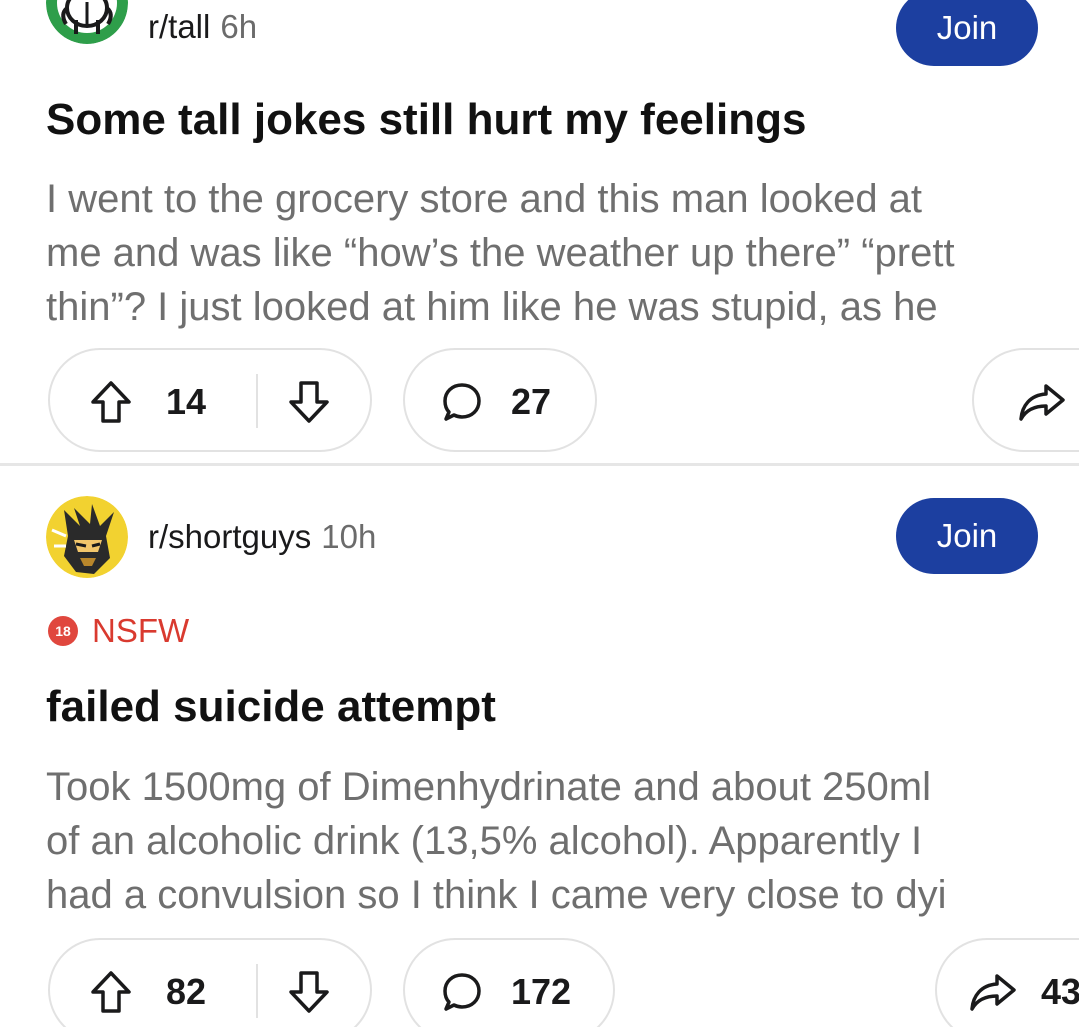 This screenshot has height=1027, width=1079. I want to click on upvote-count: 14, so click(186, 401).